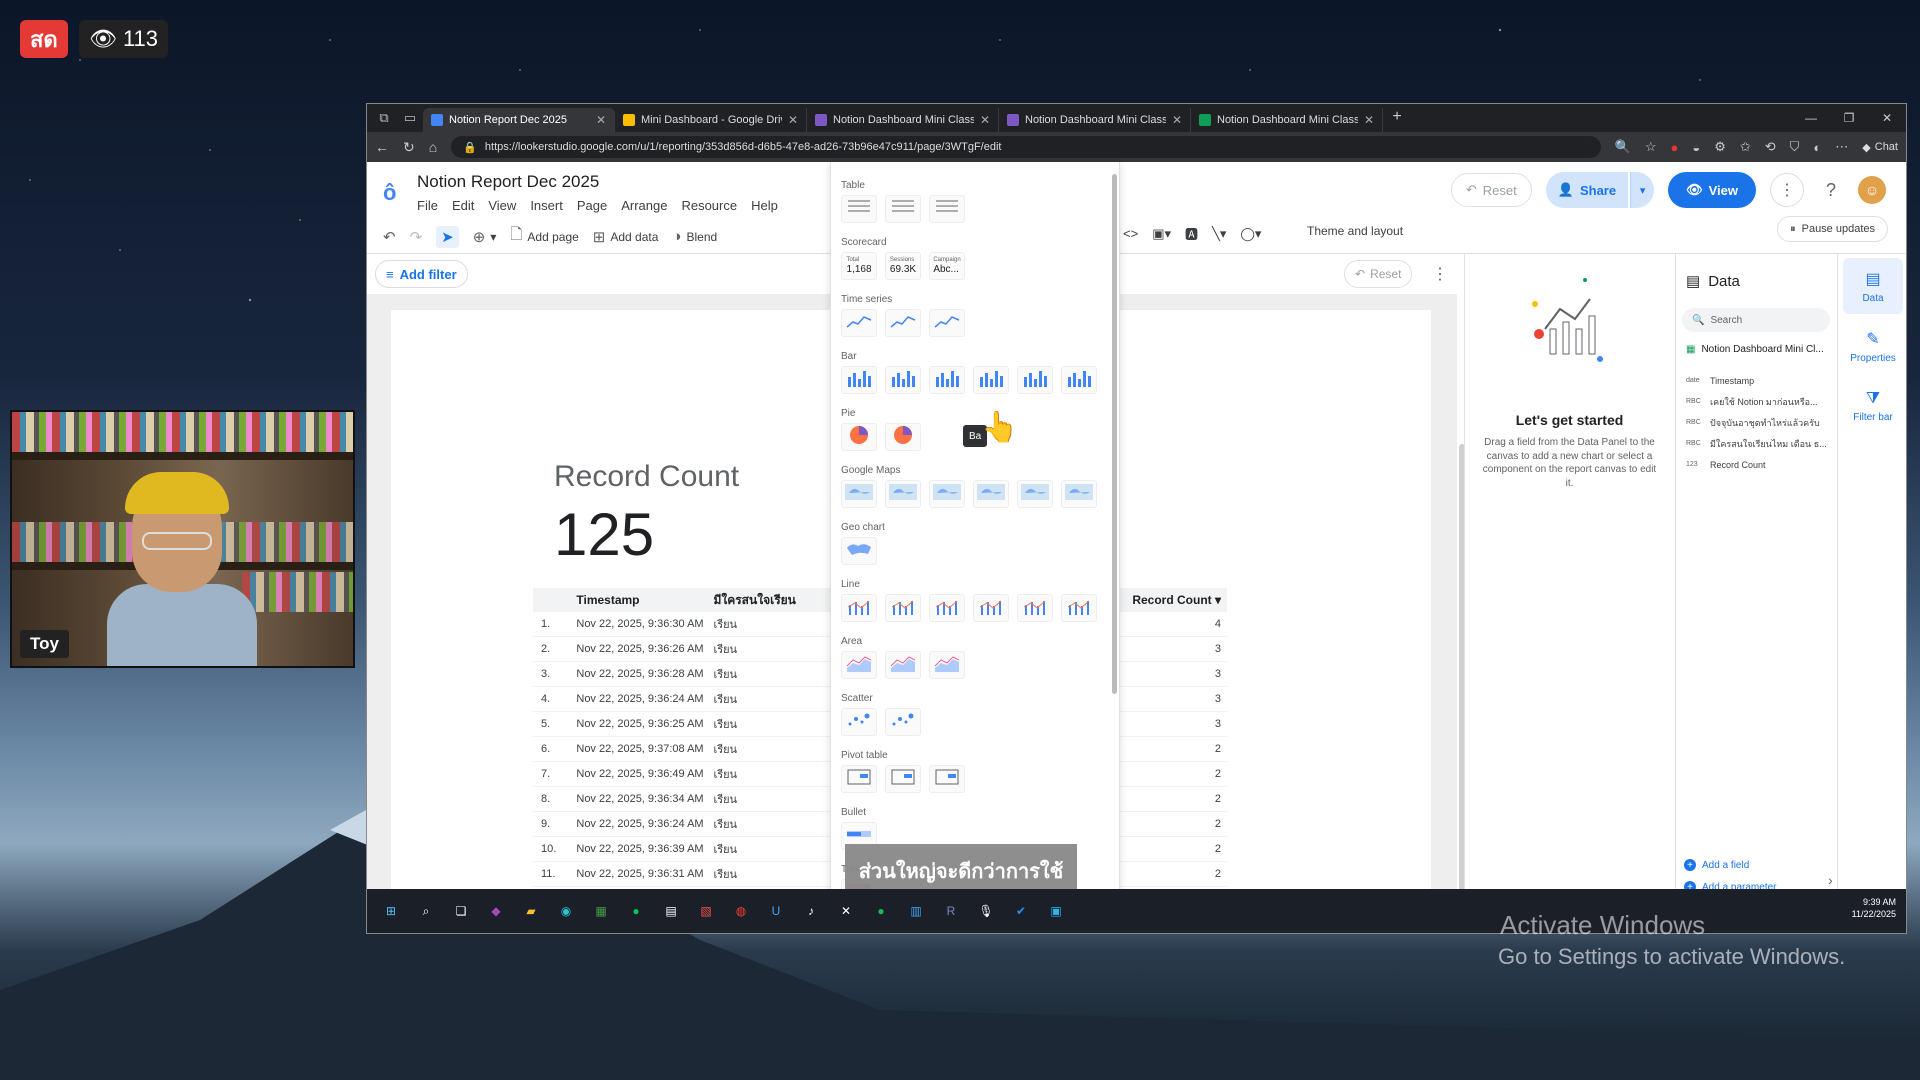 The width and height of the screenshot is (1920, 1080). What do you see at coordinates (1642, 190) in the screenshot?
I see `share-dropdown-button: ▾` at bounding box center [1642, 190].